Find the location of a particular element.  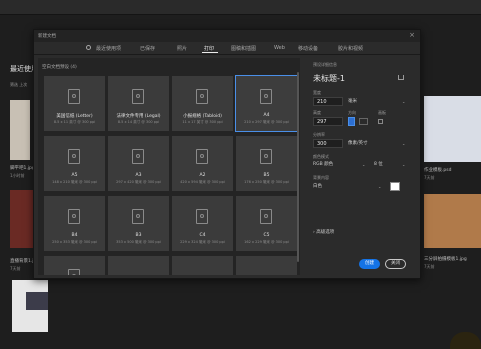

preset-name: B3 is located at coordinates (138, 235).